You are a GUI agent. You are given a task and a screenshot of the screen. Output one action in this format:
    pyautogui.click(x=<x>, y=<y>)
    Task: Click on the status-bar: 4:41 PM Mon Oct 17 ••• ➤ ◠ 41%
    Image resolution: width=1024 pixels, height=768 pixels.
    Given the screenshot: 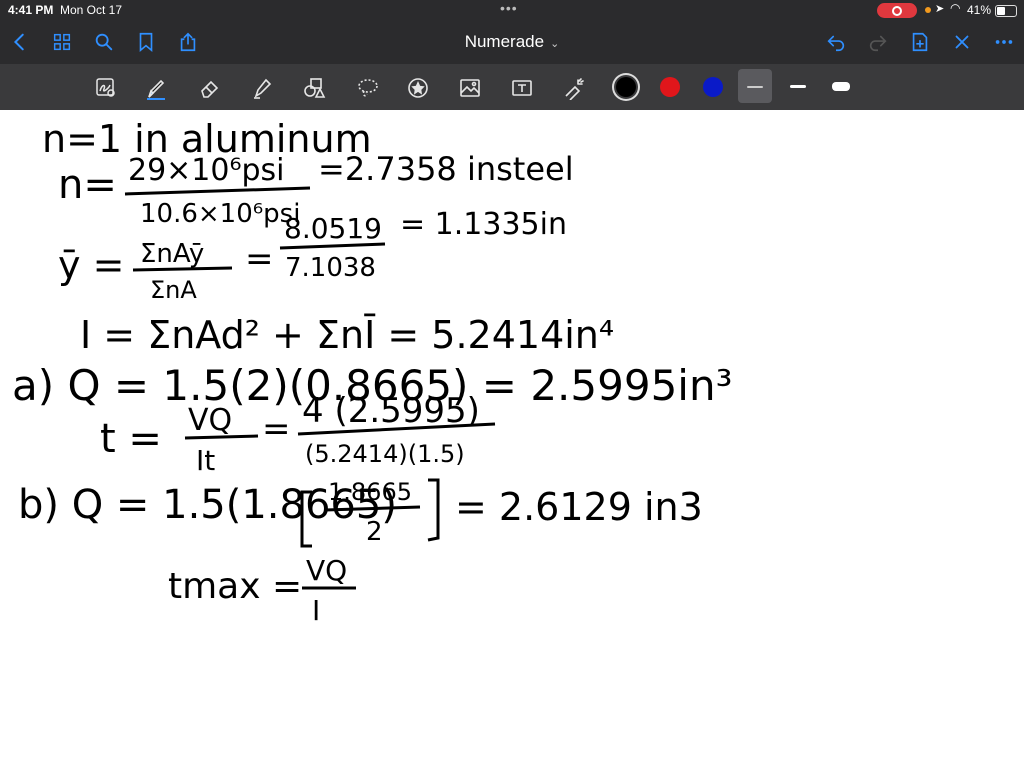 What is the action you would take?
    pyautogui.click(x=512, y=11)
    